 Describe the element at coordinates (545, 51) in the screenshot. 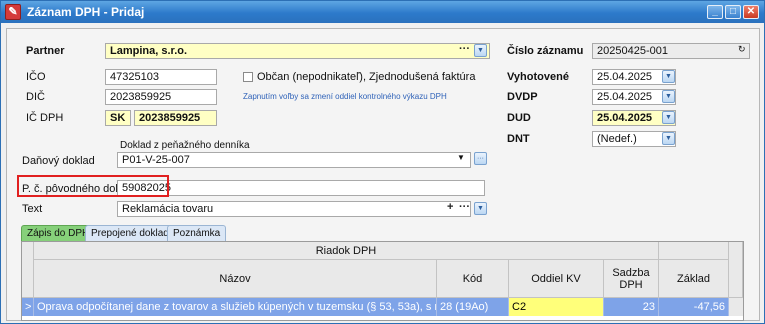

I see `cislo-zaznamu-label: Číslo záznamu` at that location.